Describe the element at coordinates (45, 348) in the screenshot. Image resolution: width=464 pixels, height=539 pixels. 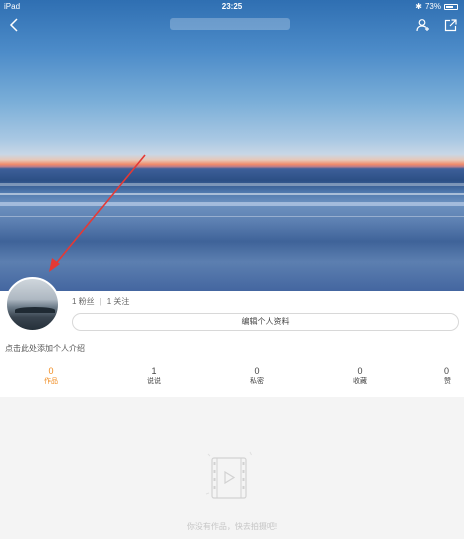
I see `intro-placeholder: 点击此处添加个人介绍` at that location.